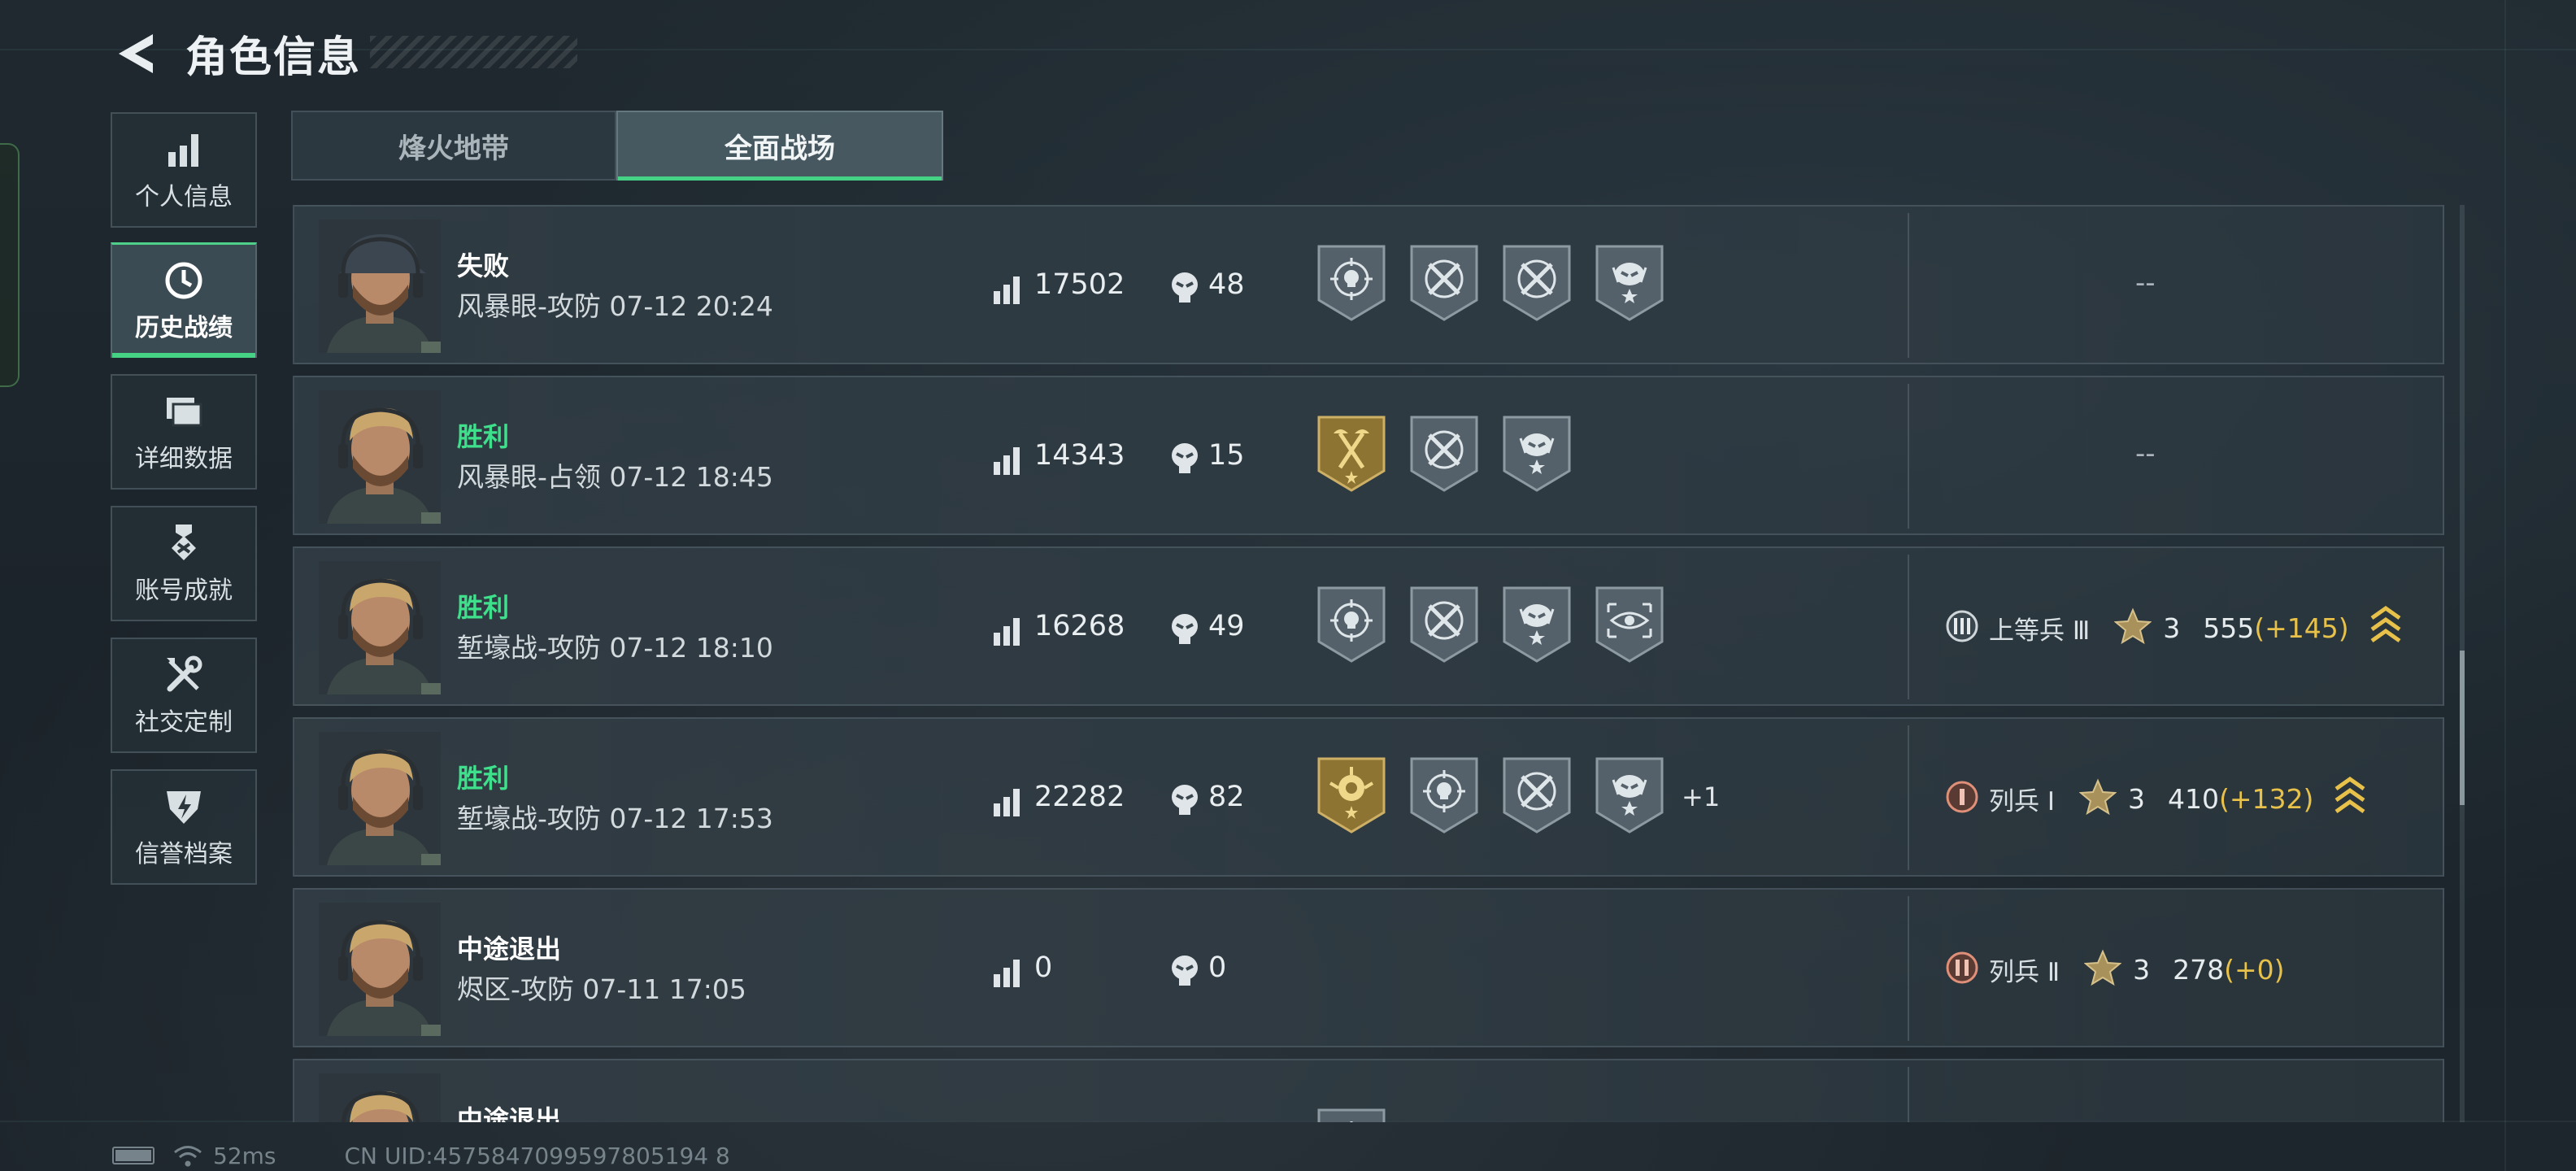  Describe the element at coordinates (1079, 626) in the screenshot. I see `match-score: 16268` at that location.